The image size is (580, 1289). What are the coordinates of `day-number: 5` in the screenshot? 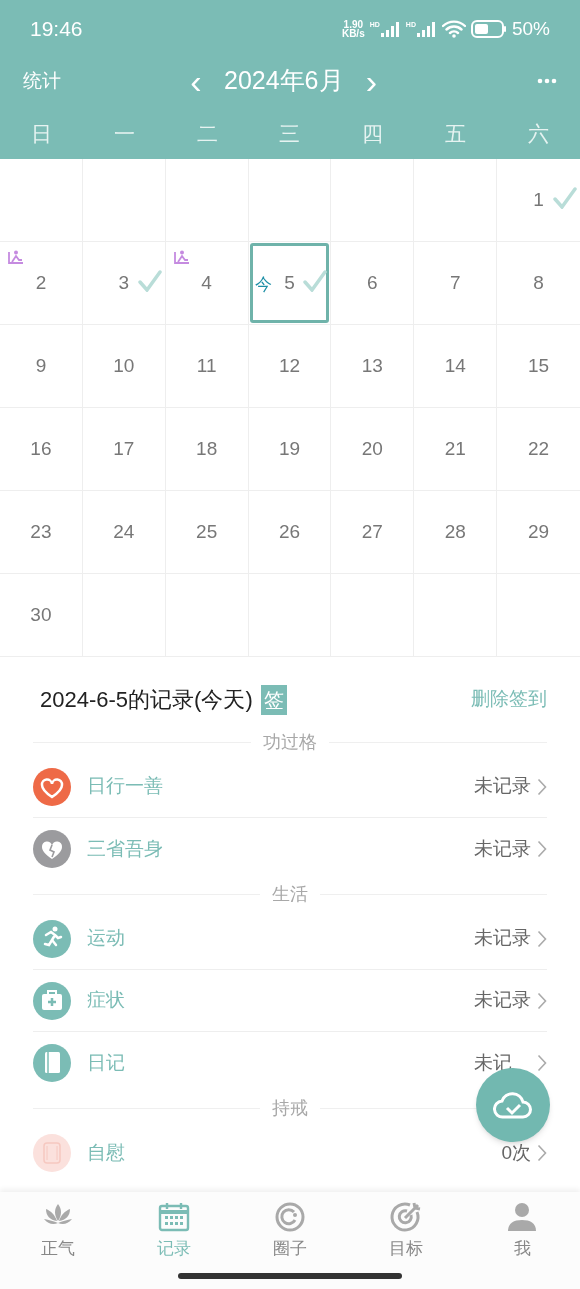 It's located at (289, 282).